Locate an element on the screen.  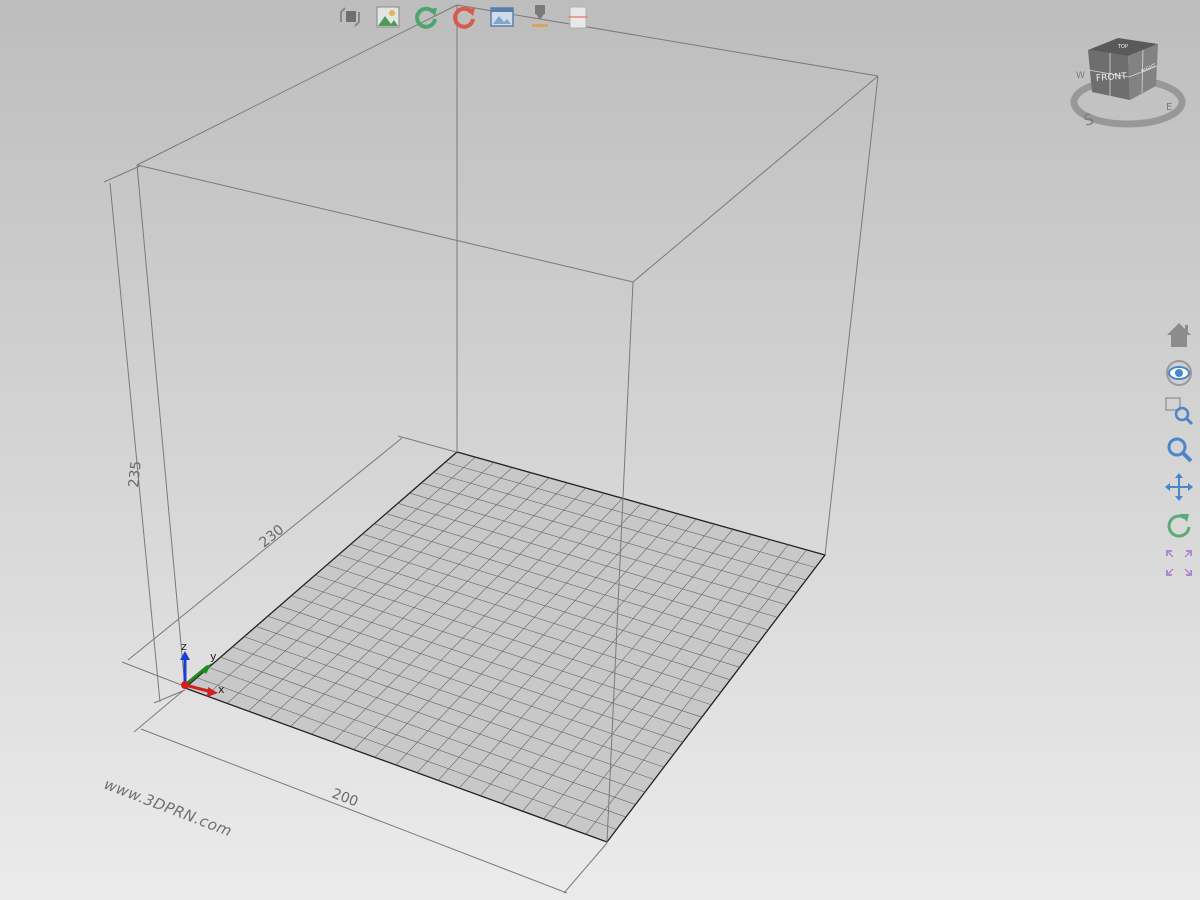
screenshot-icon is located at coordinates (501, 17).